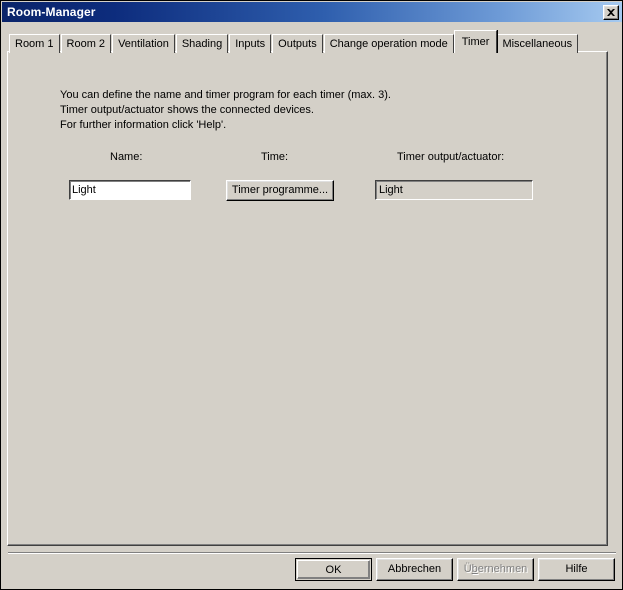 The image size is (623, 590). Describe the element at coordinates (537, 43) in the screenshot. I see `tab-miscellaneous: Miscellaneous` at that location.